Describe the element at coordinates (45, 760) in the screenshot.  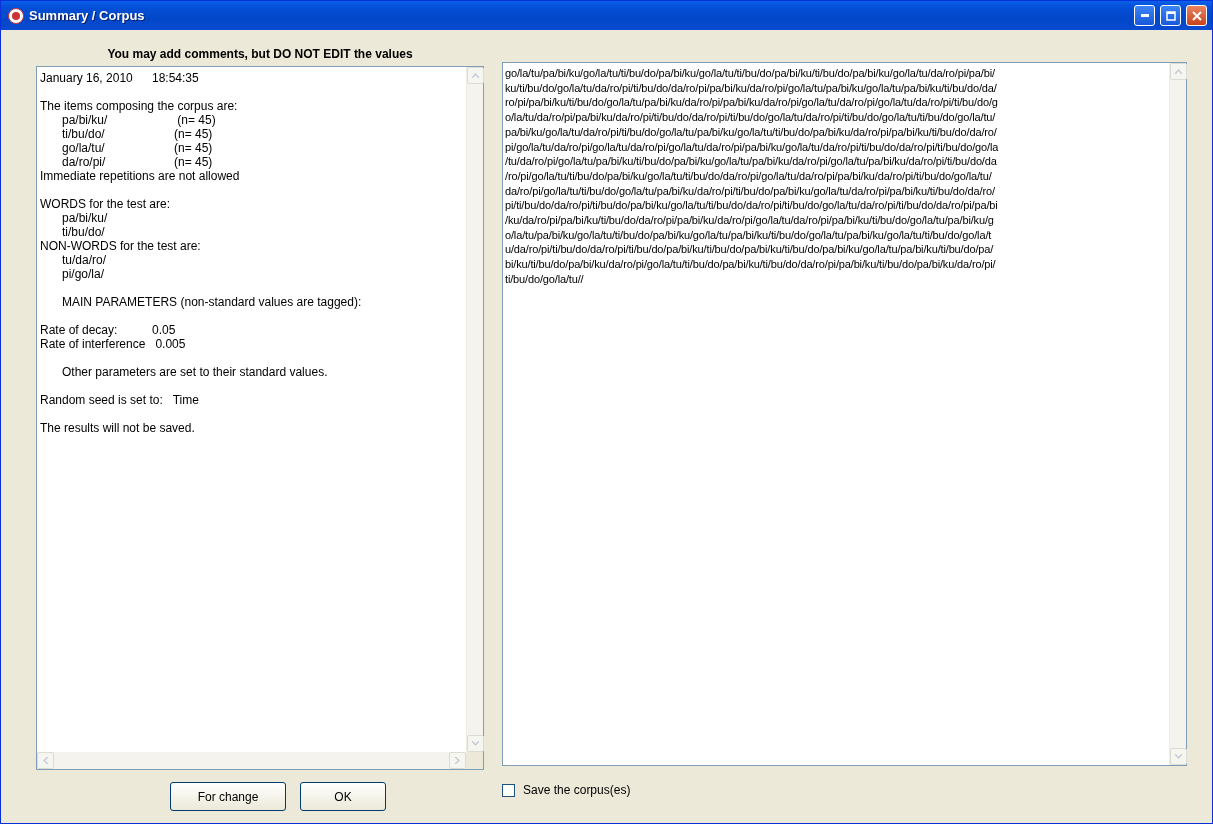
I see `scroll-left-icon` at that location.